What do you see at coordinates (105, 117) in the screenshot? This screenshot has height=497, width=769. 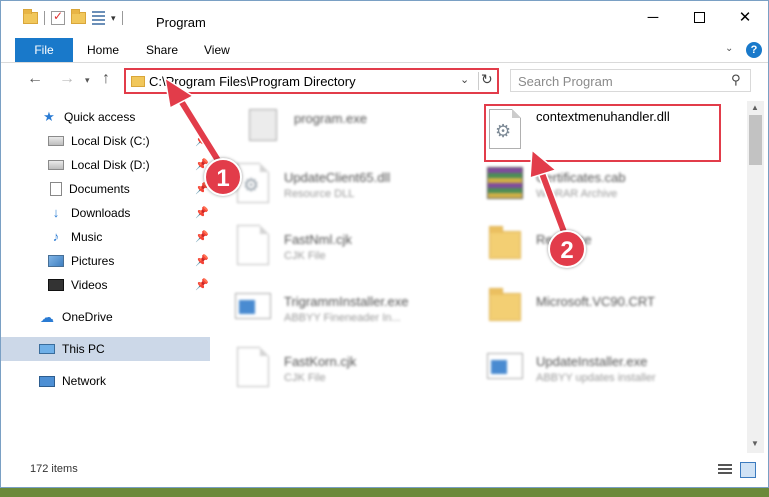 I see `sidebar-item-quick-access: ★ Quick access` at bounding box center [105, 117].